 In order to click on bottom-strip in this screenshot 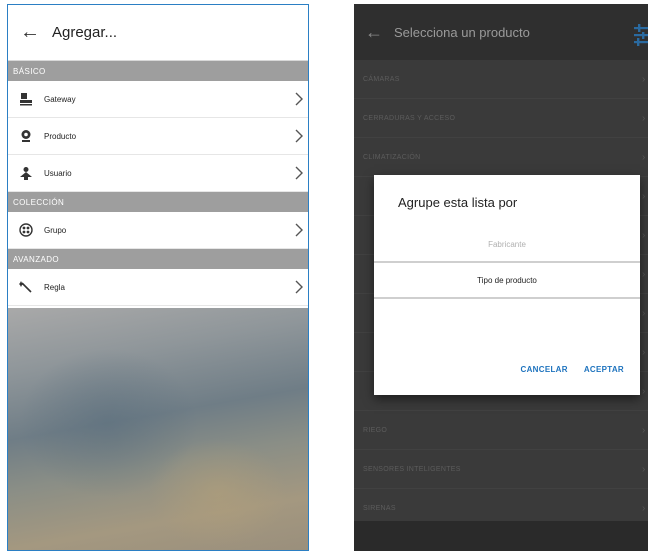, I will do `click(501, 536)`.